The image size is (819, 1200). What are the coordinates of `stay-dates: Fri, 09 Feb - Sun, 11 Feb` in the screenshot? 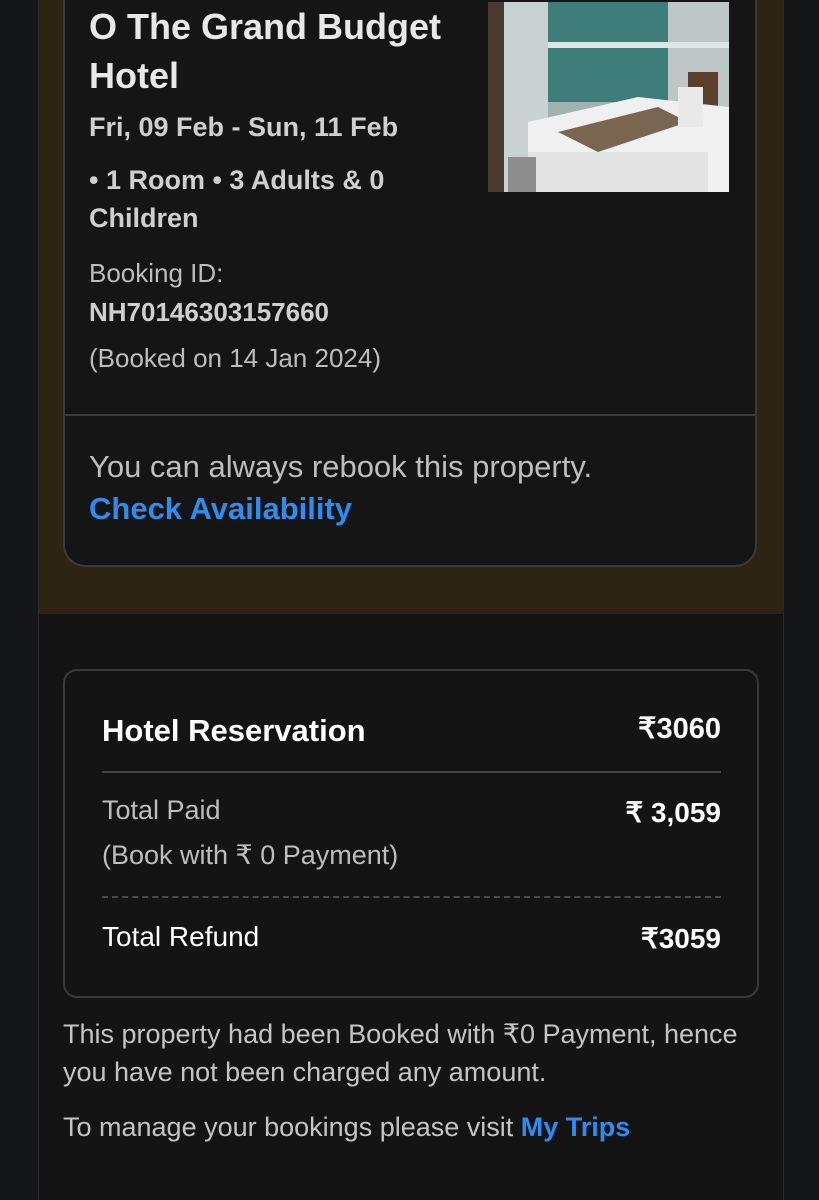 It's located at (244, 127).